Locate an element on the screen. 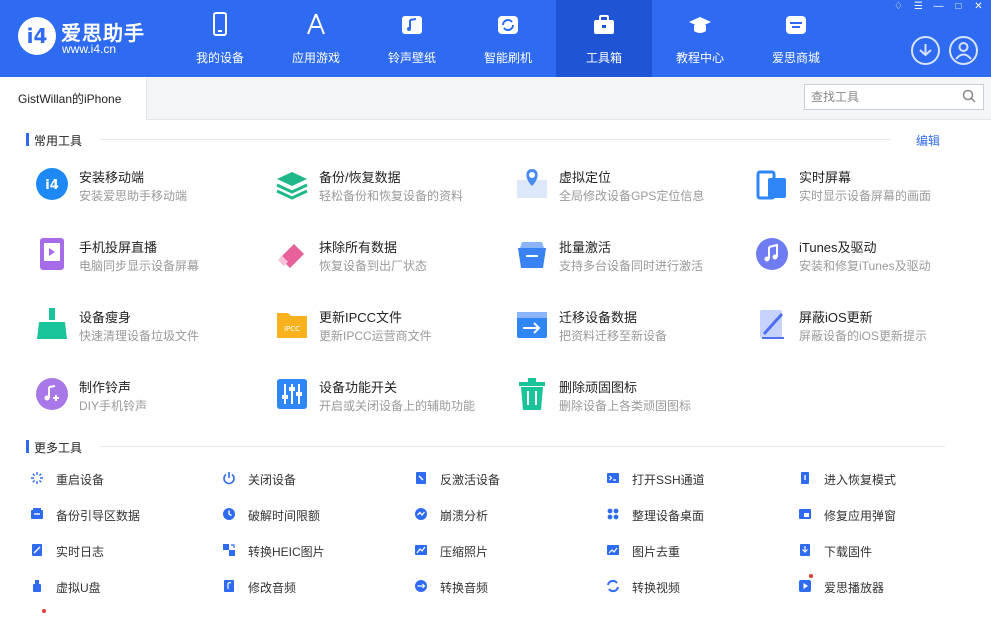 This screenshot has height=618, width=991. recovery-icon is located at coordinates (805, 478).